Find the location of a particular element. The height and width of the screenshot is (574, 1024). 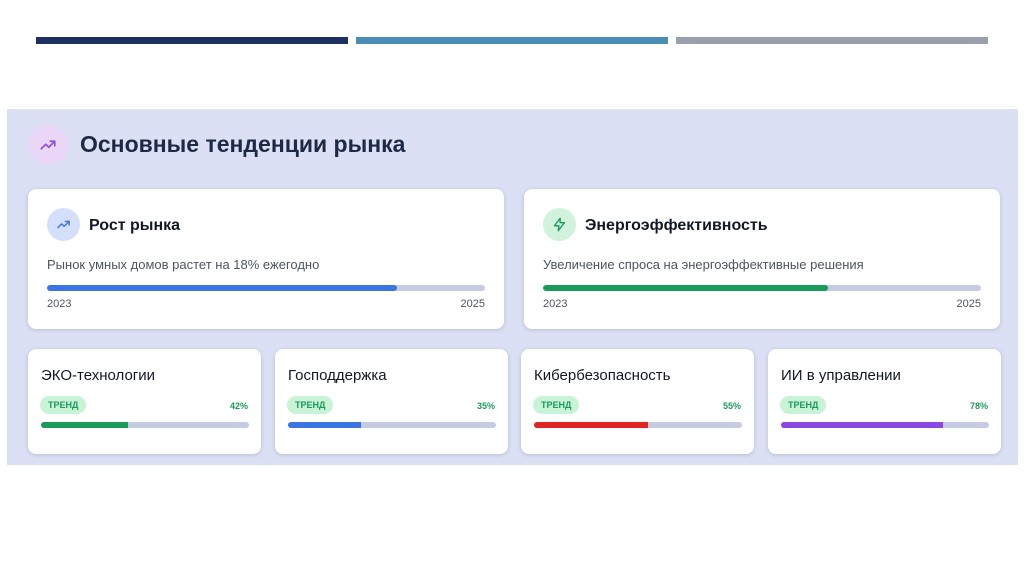

trend-card-cybersecurity: Кибербезопасность ТРЕНД 55% is located at coordinates (637, 401).